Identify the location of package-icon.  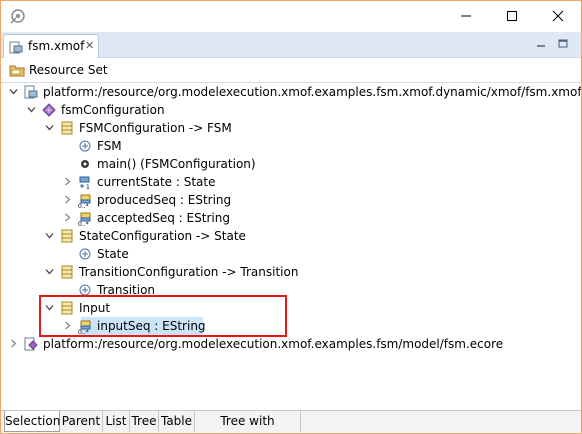
(49, 110).